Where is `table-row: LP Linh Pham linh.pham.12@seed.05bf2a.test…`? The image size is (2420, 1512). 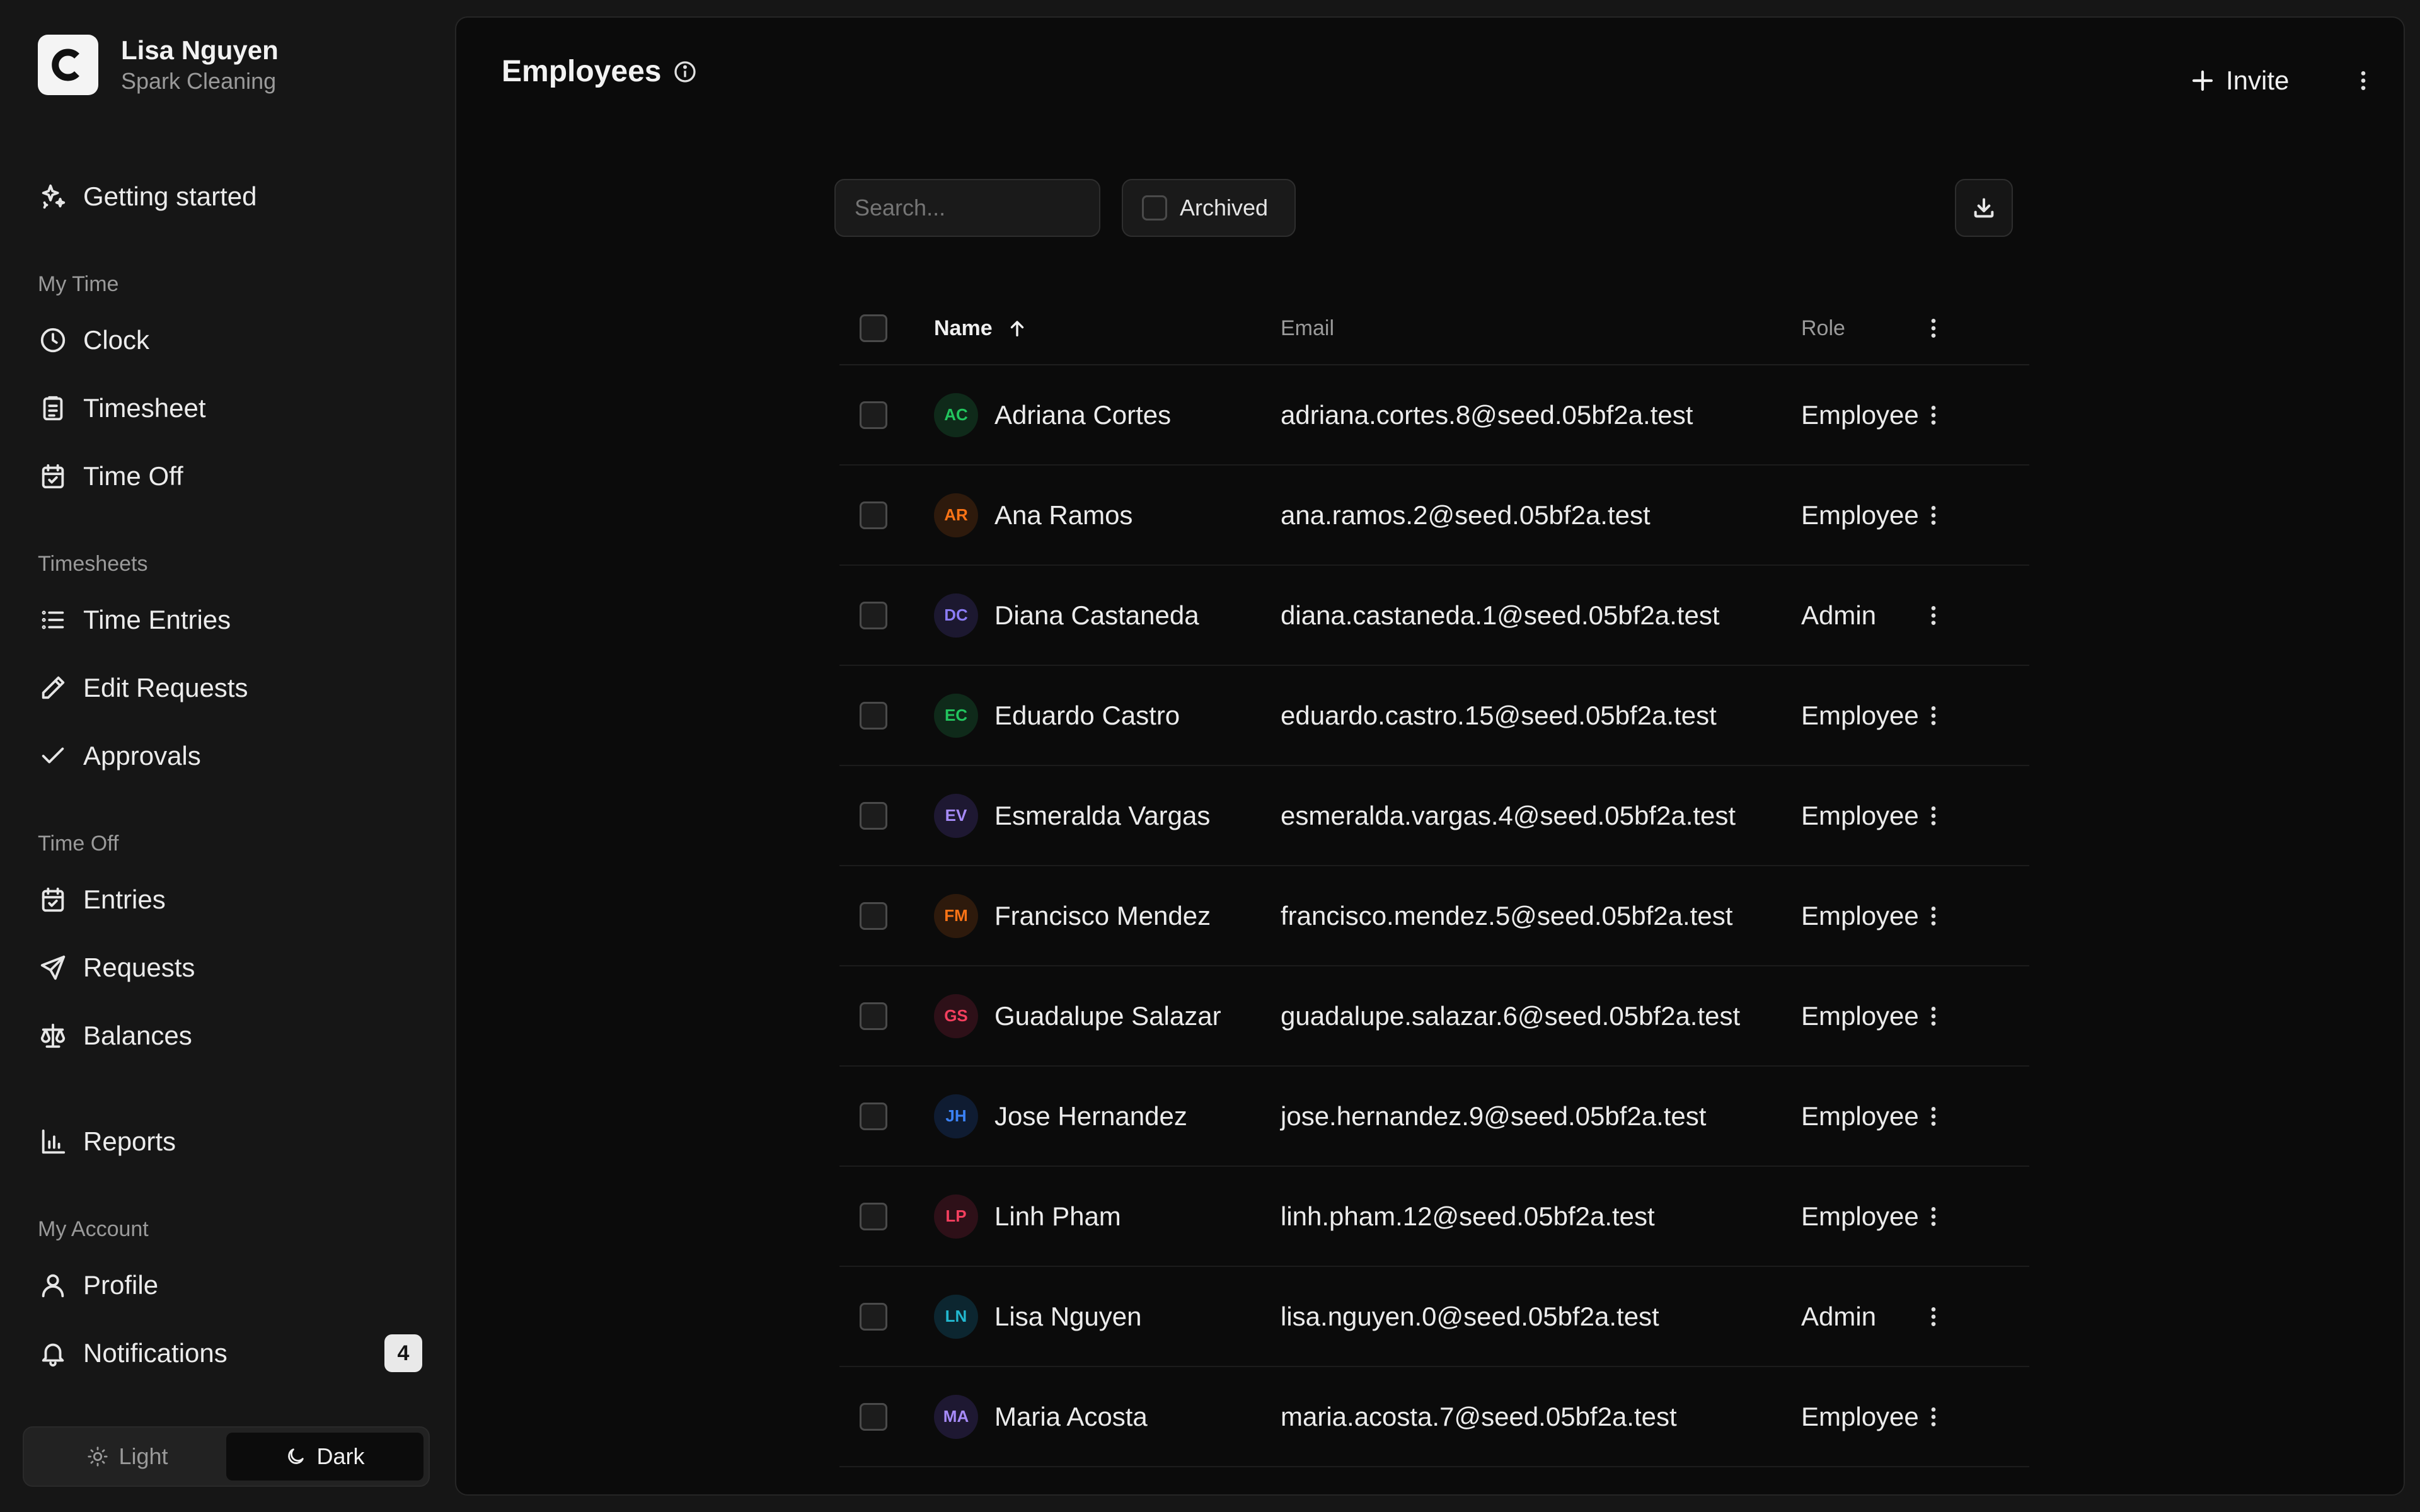 table-row: LP Linh Pham linh.pham.12@seed.05bf2a.test… is located at coordinates (1434, 1217).